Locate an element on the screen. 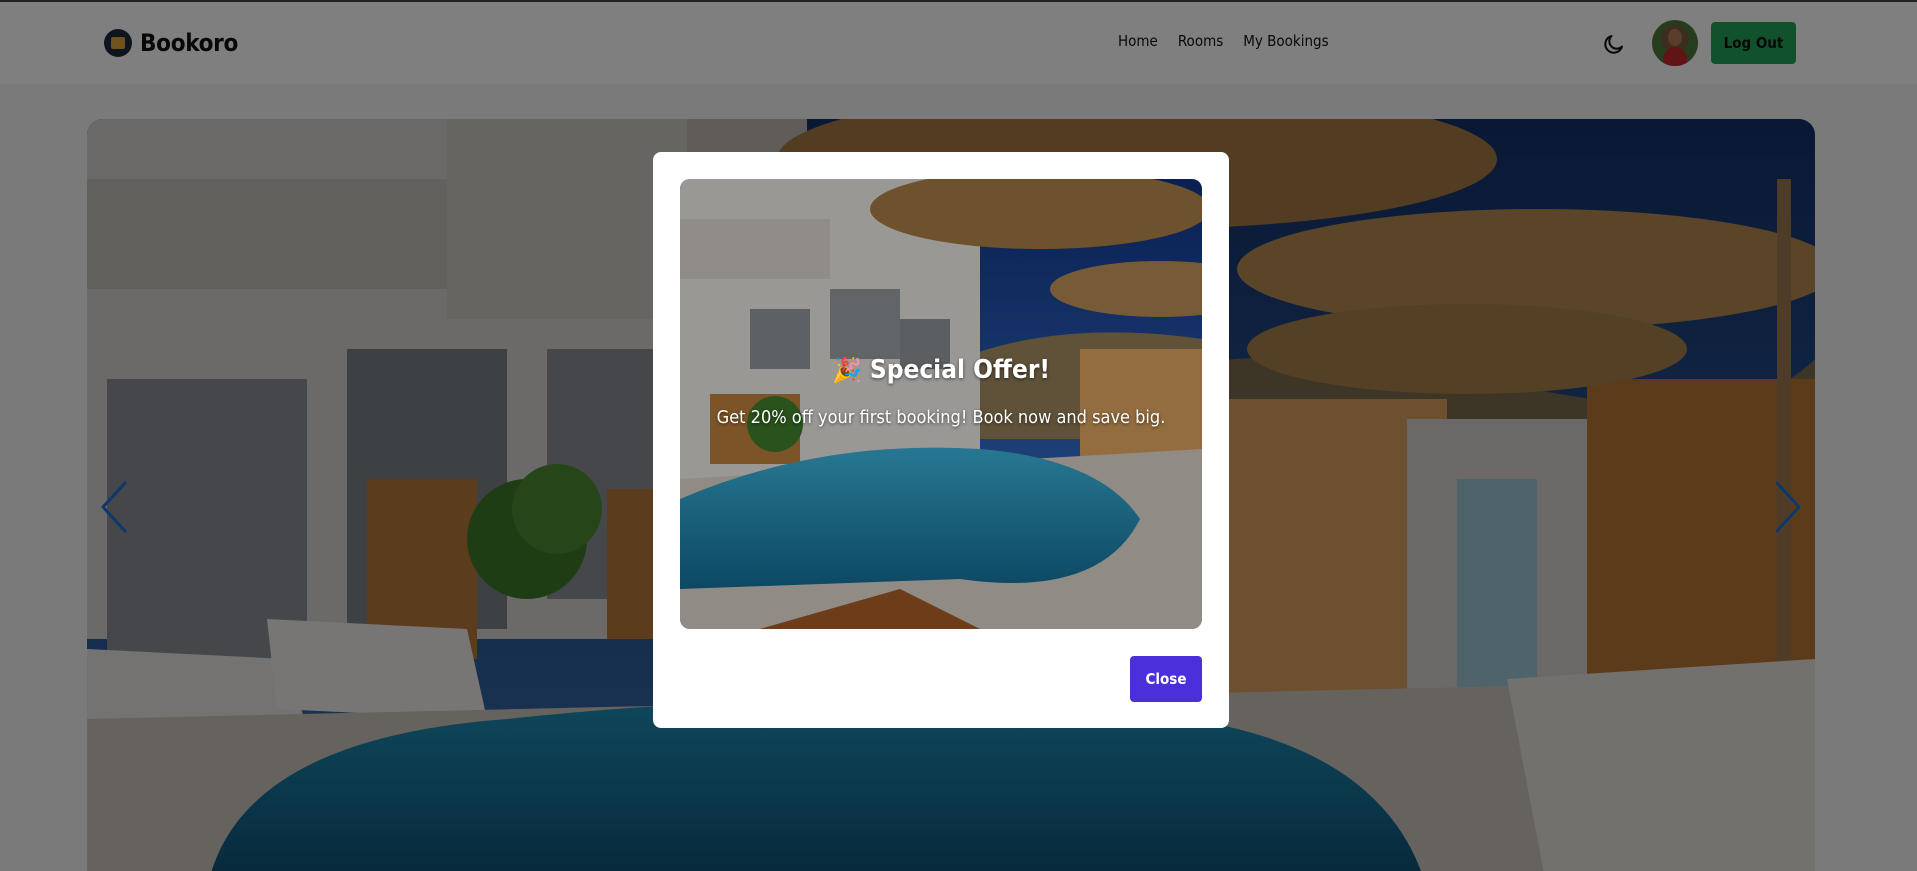 Image resolution: width=1917 pixels, height=871 pixels. party-popper-icon: 🎉 is located at coordinates (846, 370).